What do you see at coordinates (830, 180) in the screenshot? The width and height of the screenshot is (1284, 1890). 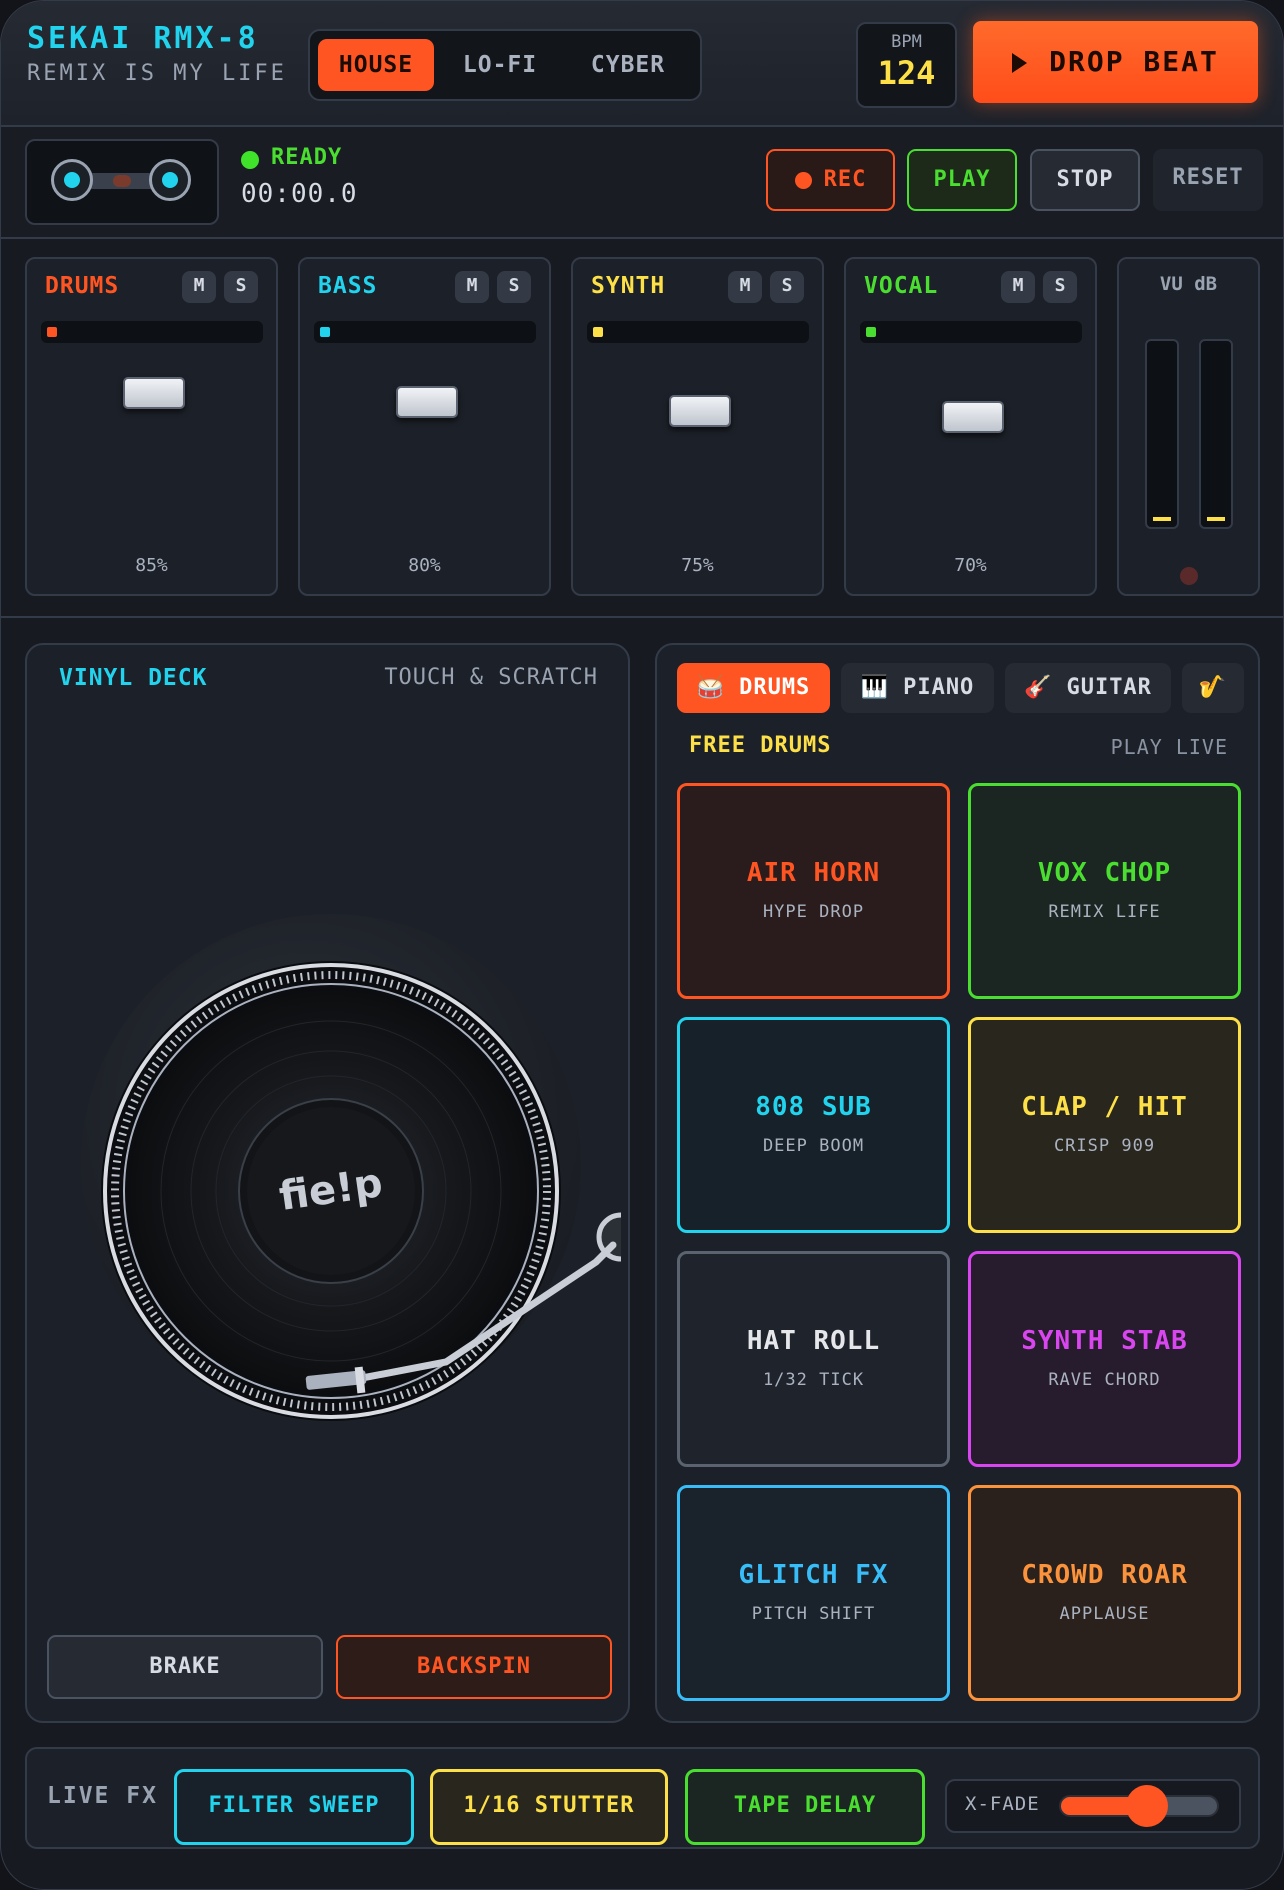 I see `rec-button: REC` at bounding box center [830, 180].